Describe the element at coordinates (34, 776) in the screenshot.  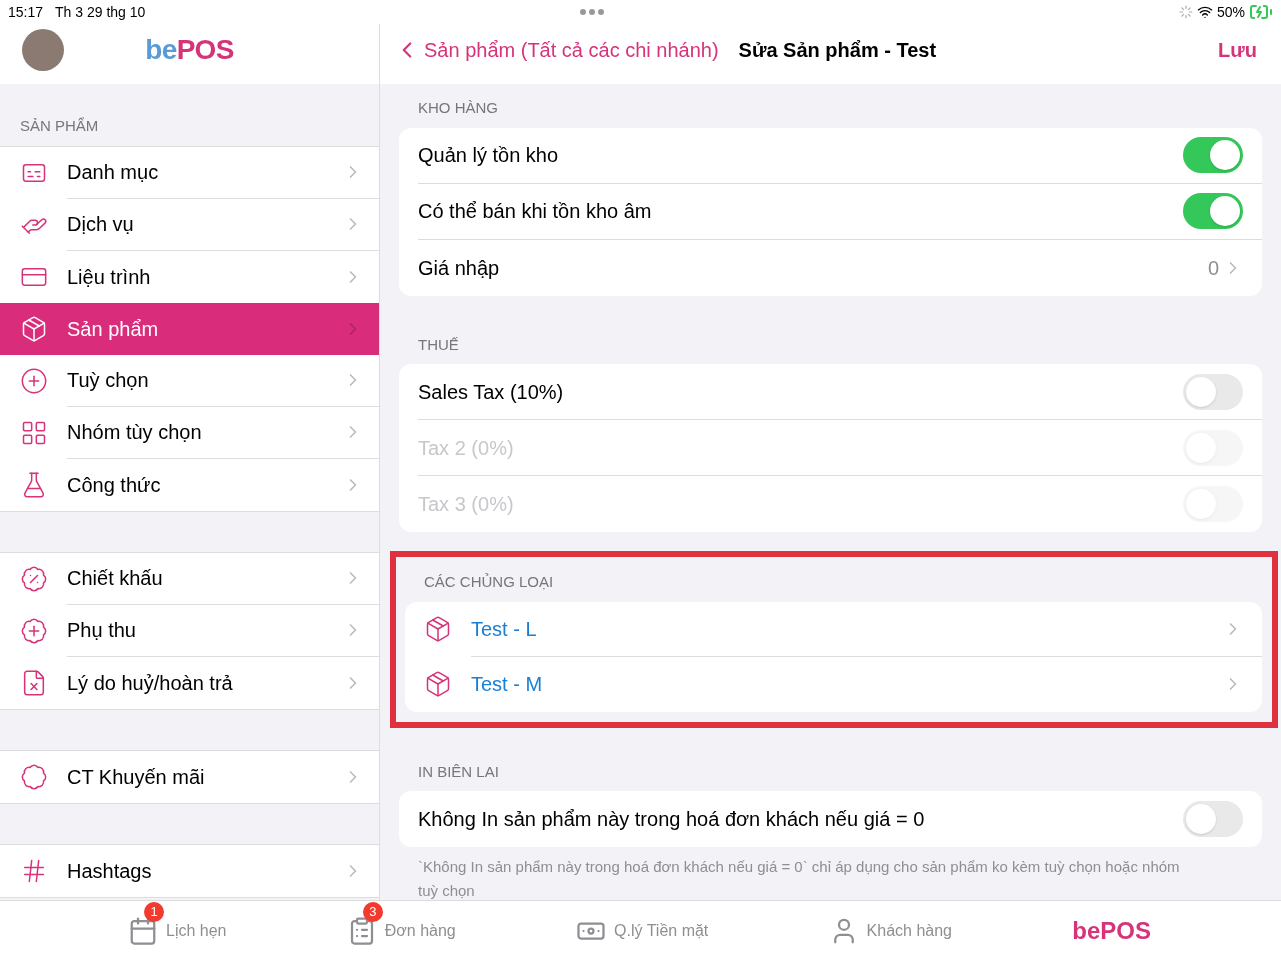
I see `badge-icon` at that location.